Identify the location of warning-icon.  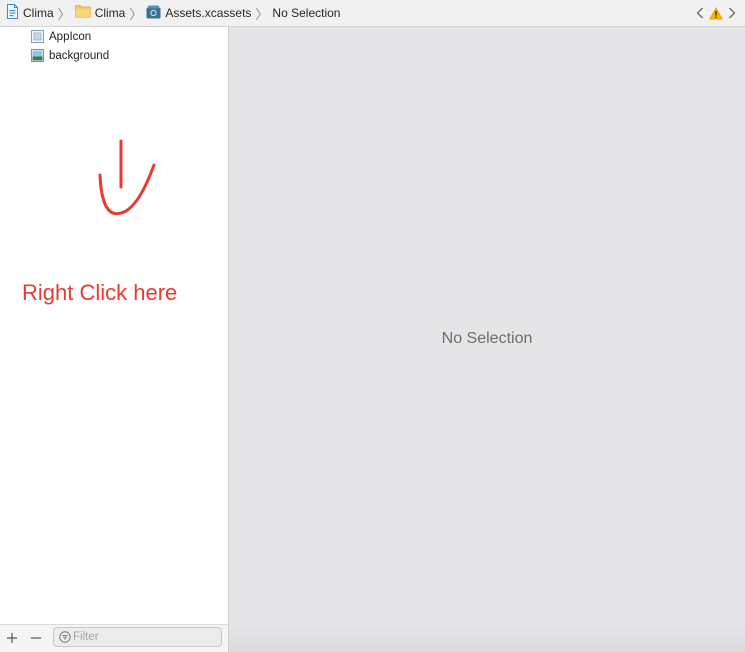
(716, 13).